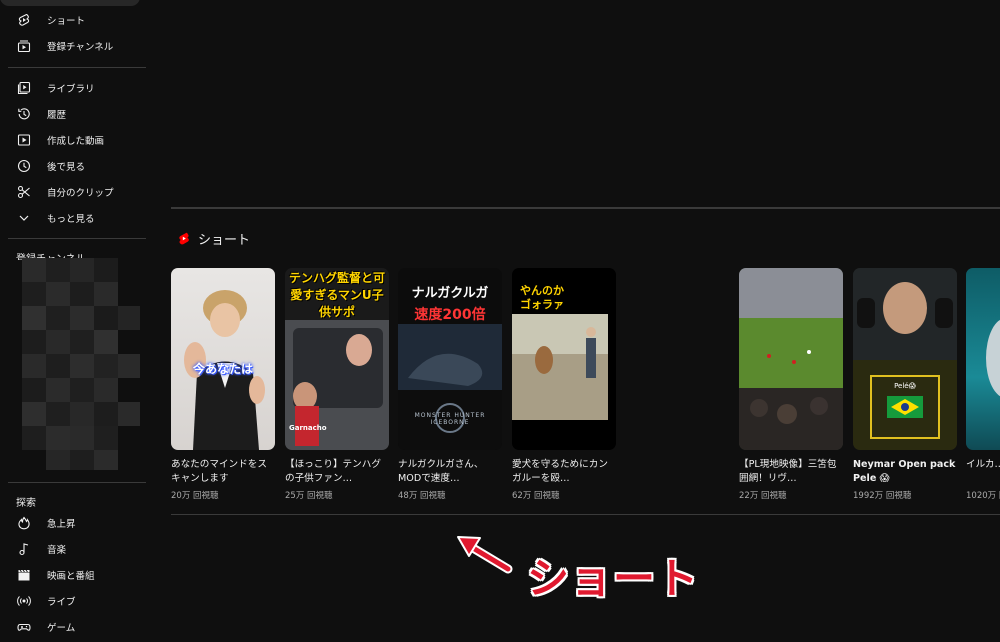  I want to click on sidebar-item-trending: 急上昇, so click(73, 523).